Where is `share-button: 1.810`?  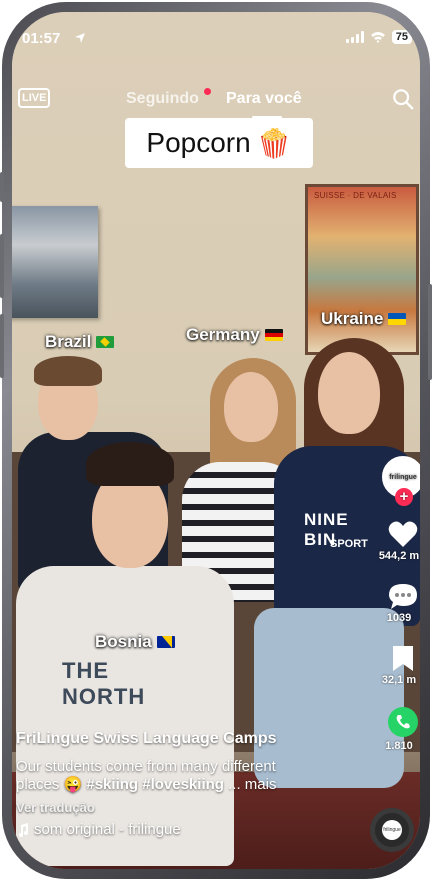 share-button: 1.810 is located at coordinates (399, 729).